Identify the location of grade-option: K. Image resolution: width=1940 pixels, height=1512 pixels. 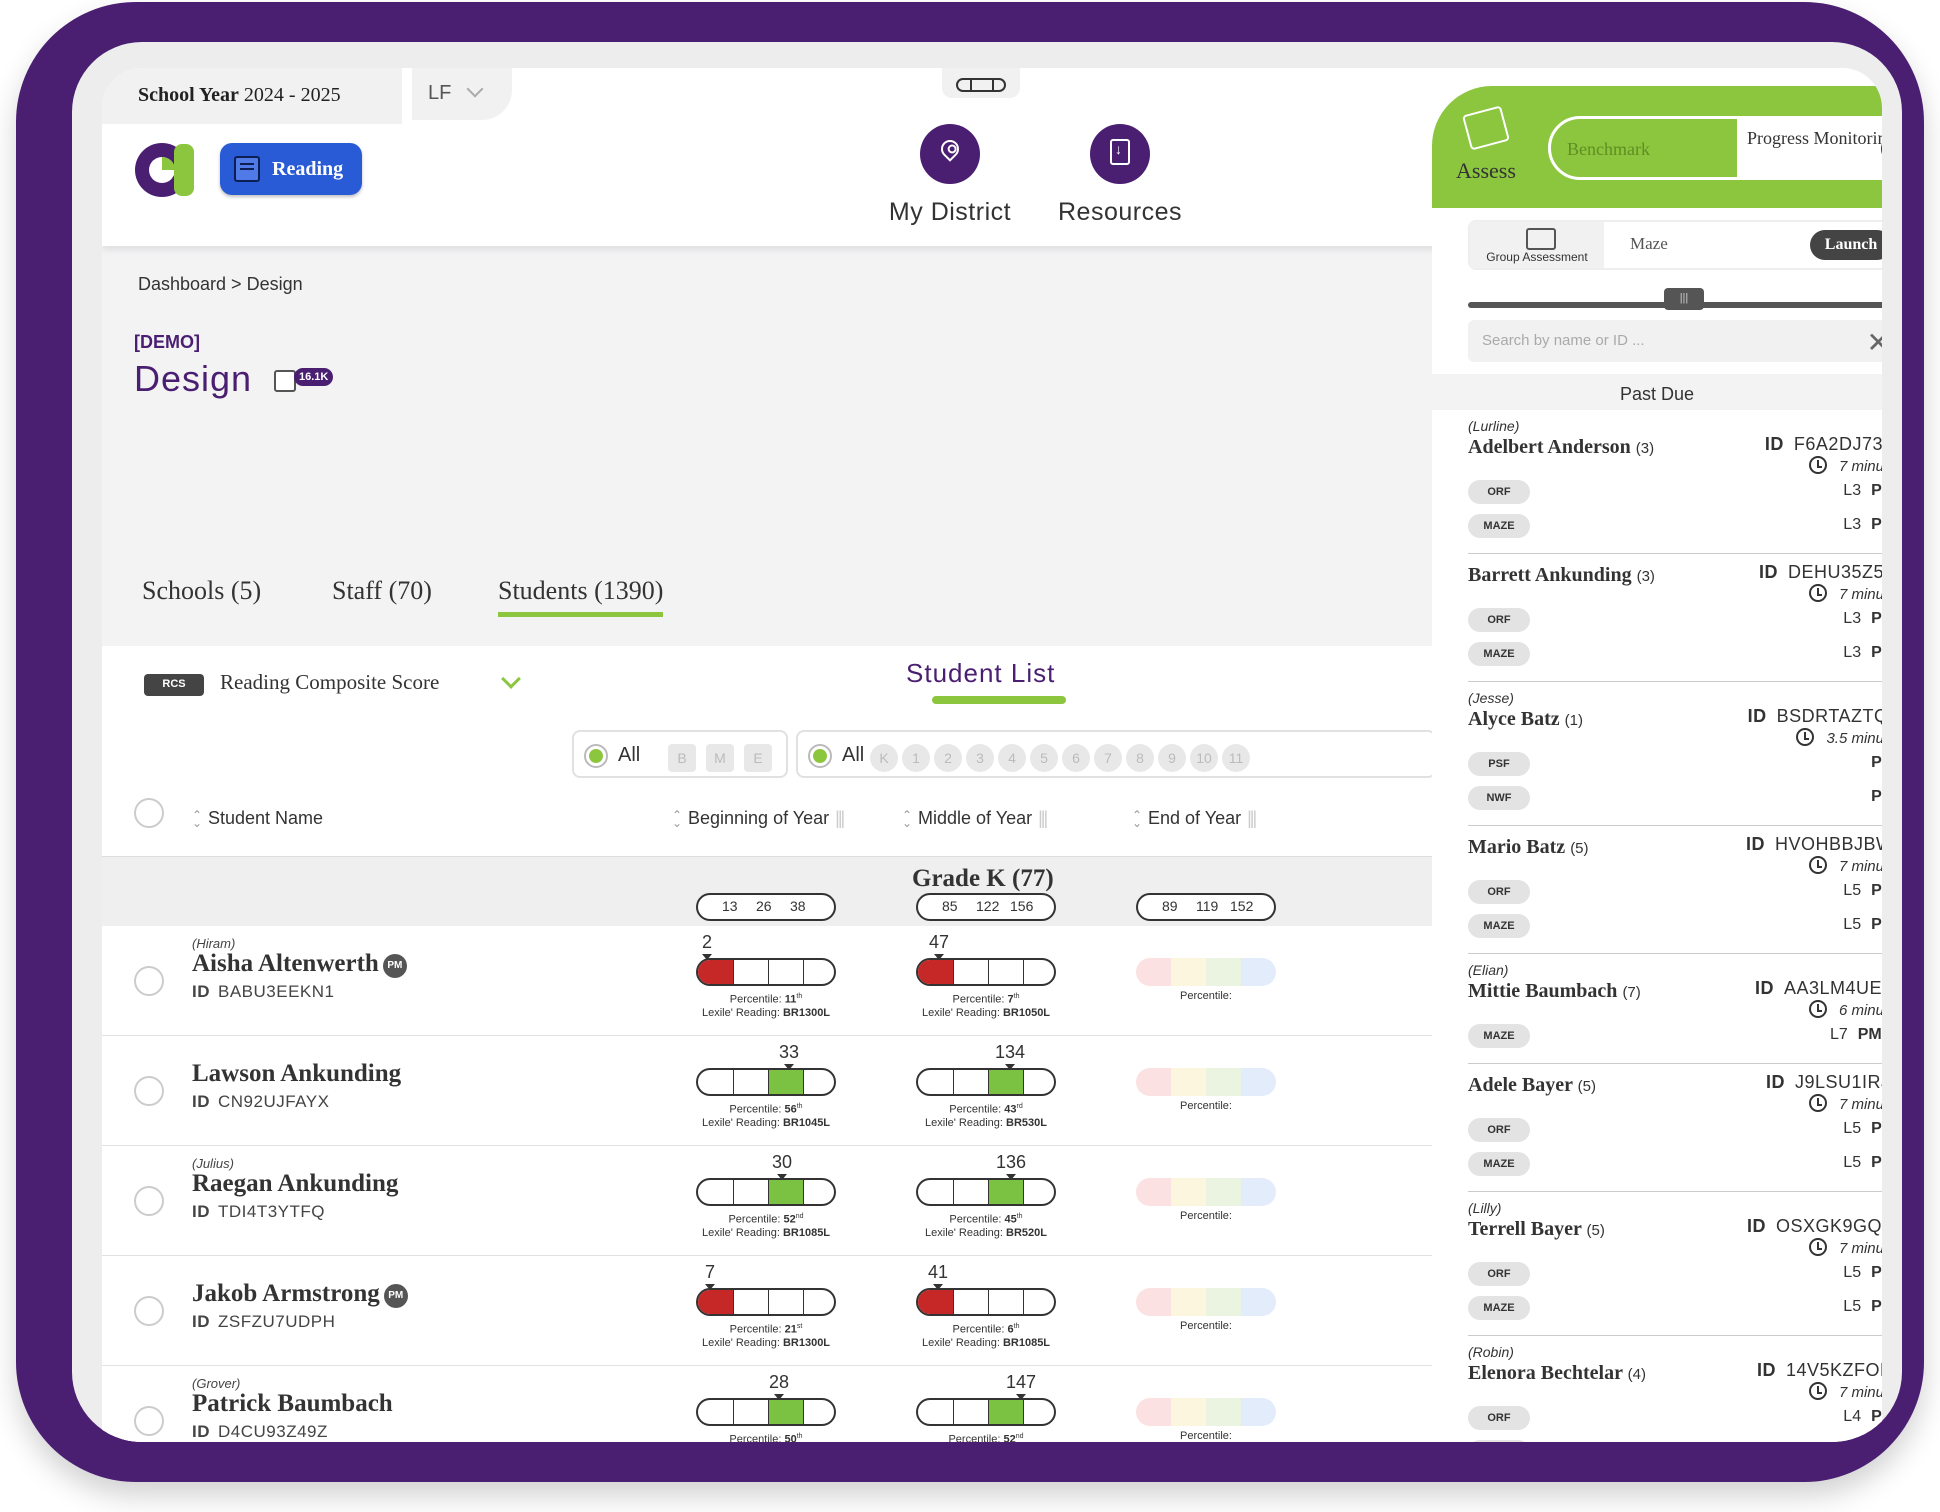
(884, 758).